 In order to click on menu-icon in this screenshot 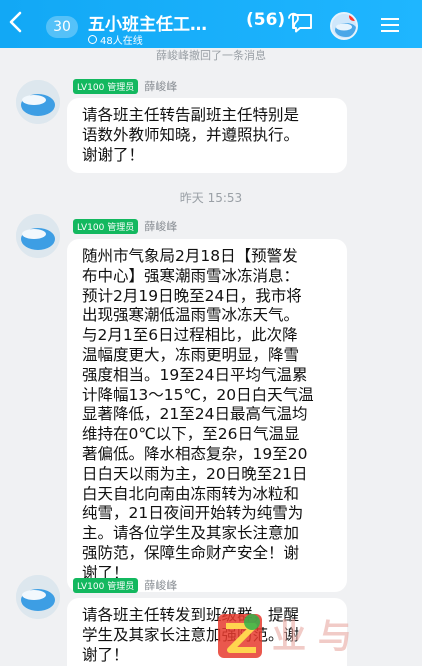, I will do `click(390, 25)`.